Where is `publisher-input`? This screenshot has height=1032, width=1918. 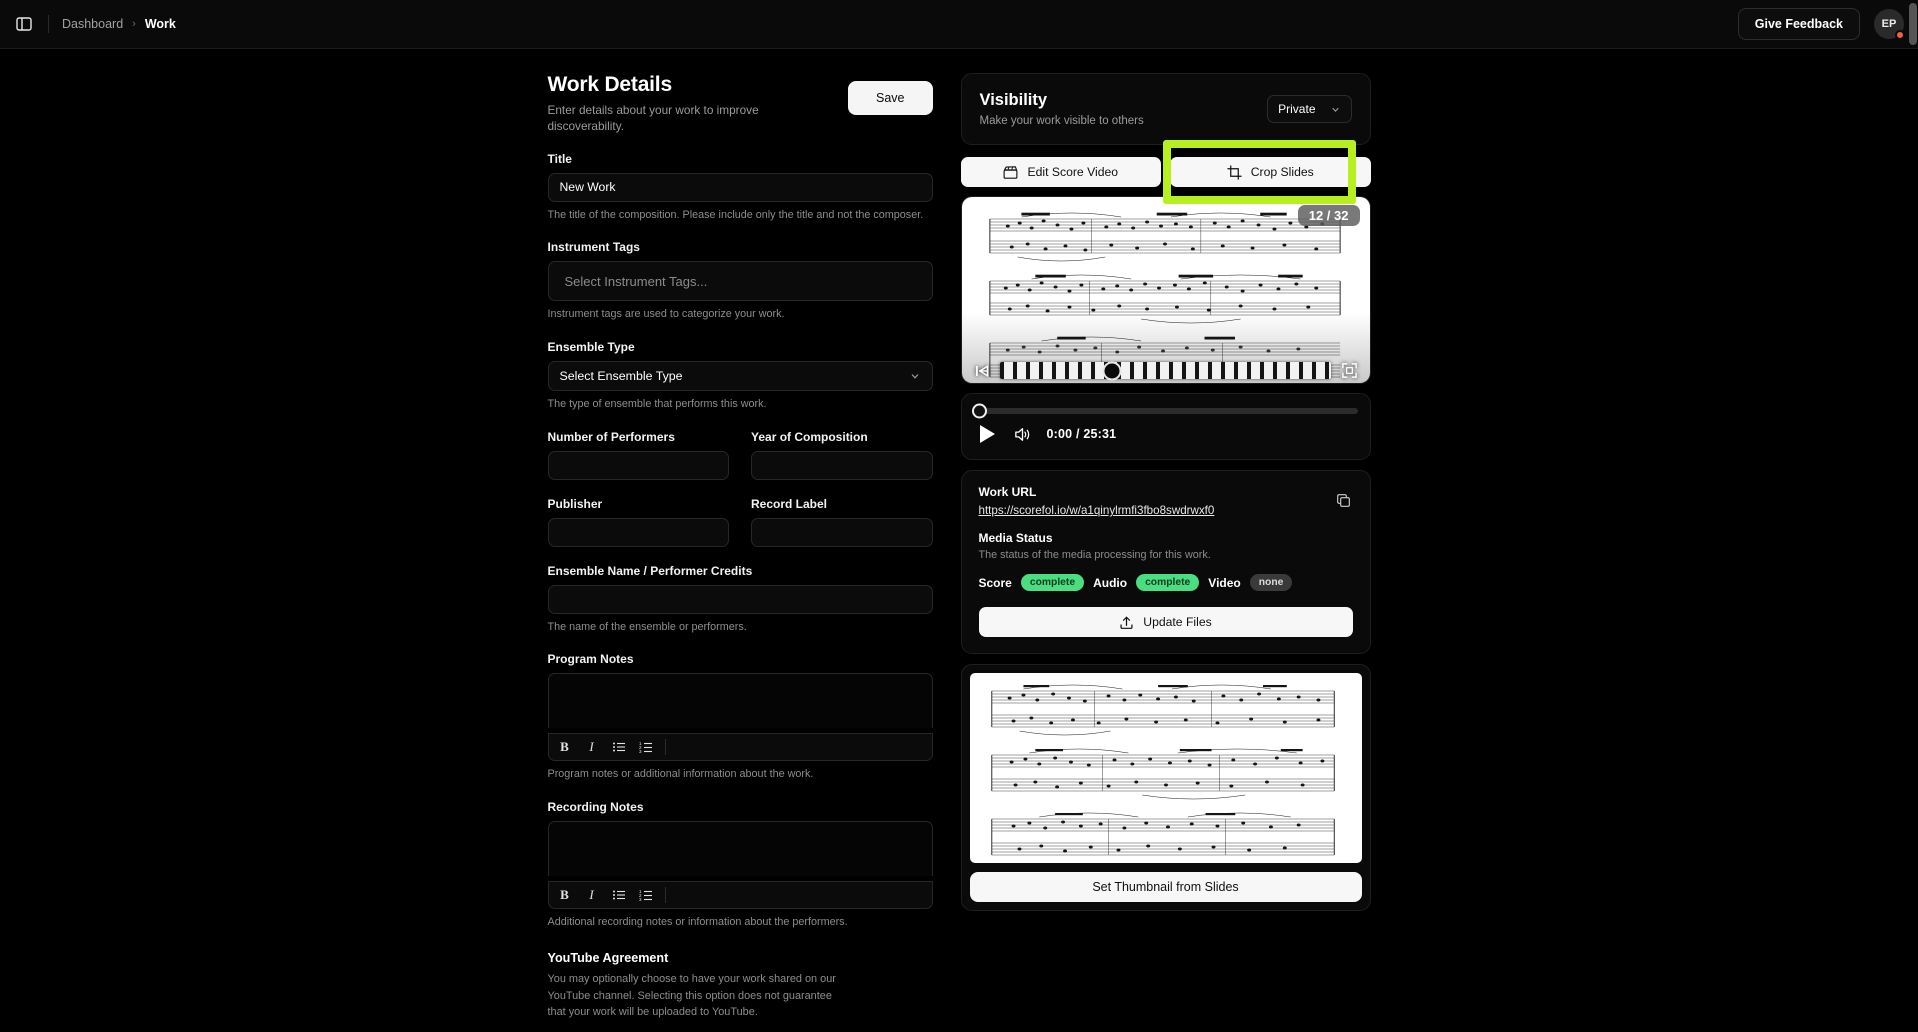
publisher-input is located at coordinates (638, 532).